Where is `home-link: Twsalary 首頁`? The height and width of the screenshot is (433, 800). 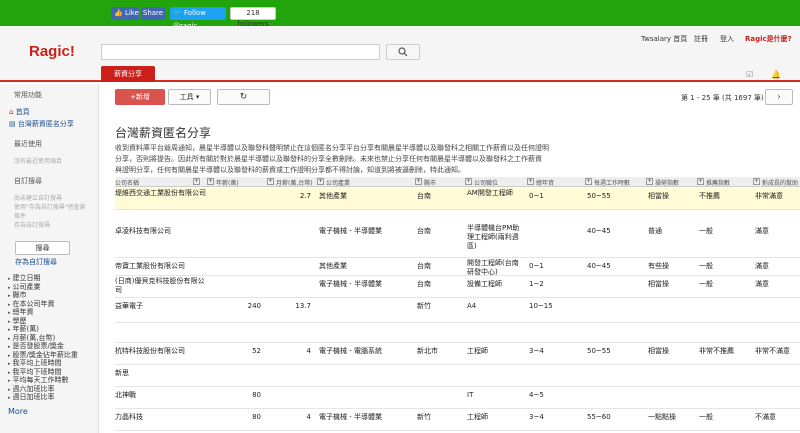 home-link: Twsalary 首頁 is located at coordinates (664, 39).